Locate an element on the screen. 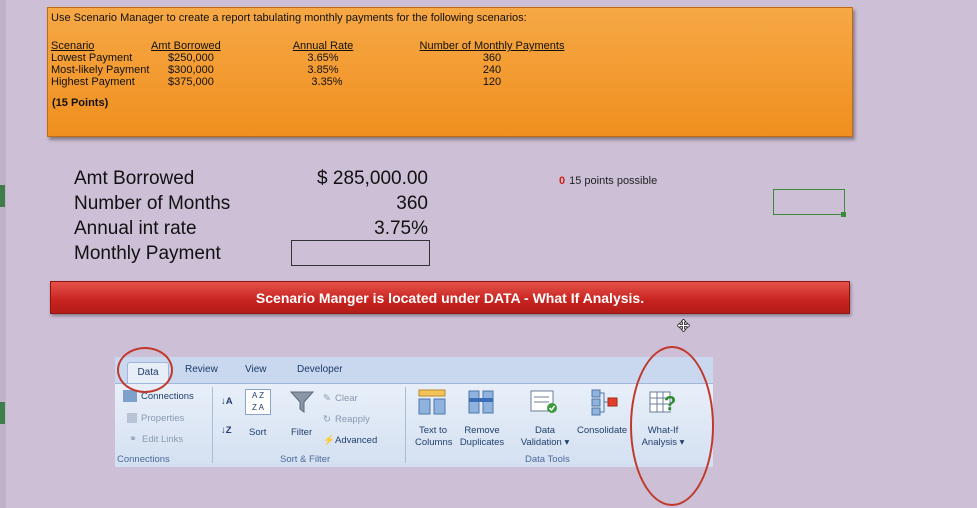  monthly-payment-cell is located at coordinates (360, 253).